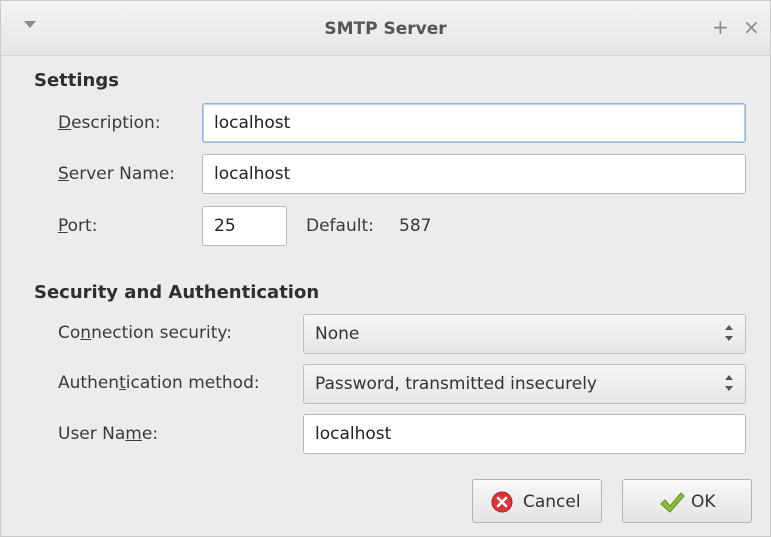 This screenshot has height=537, width=771. Describe the element at coordinates (145, 333) in the screenshot. I see `connection-security-label: Connection security:` at that location.